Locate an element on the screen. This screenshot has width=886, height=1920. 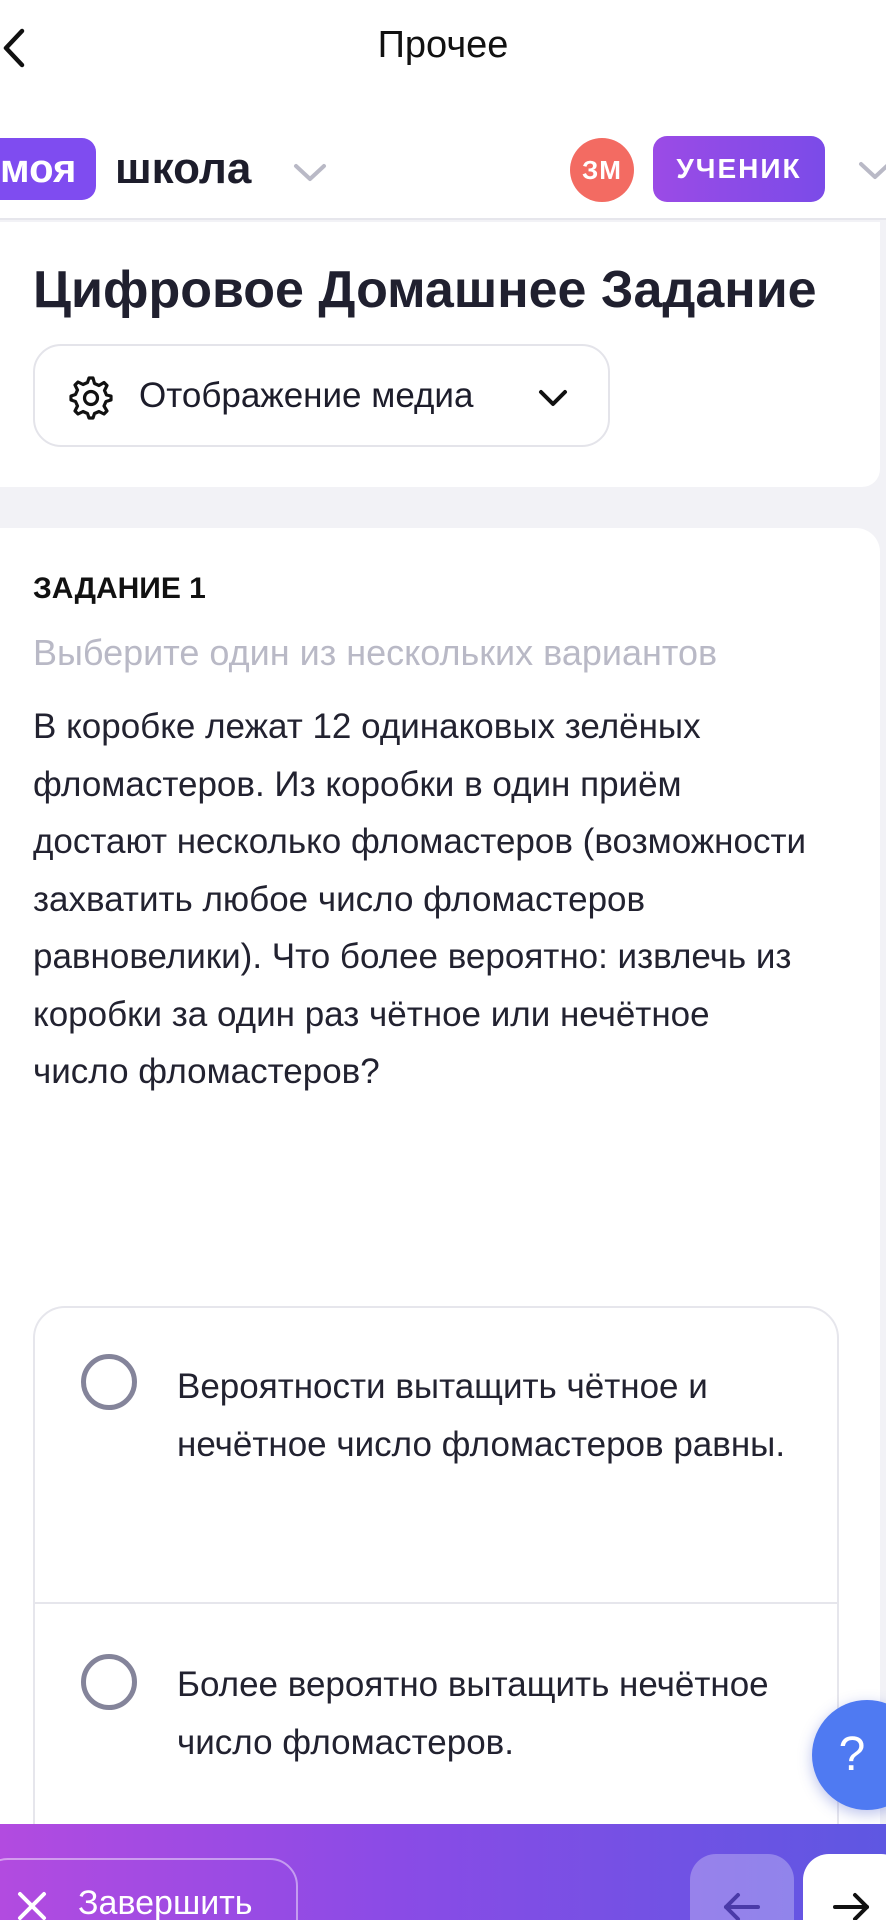
next-task-button is located at coordinates (844, 1887).